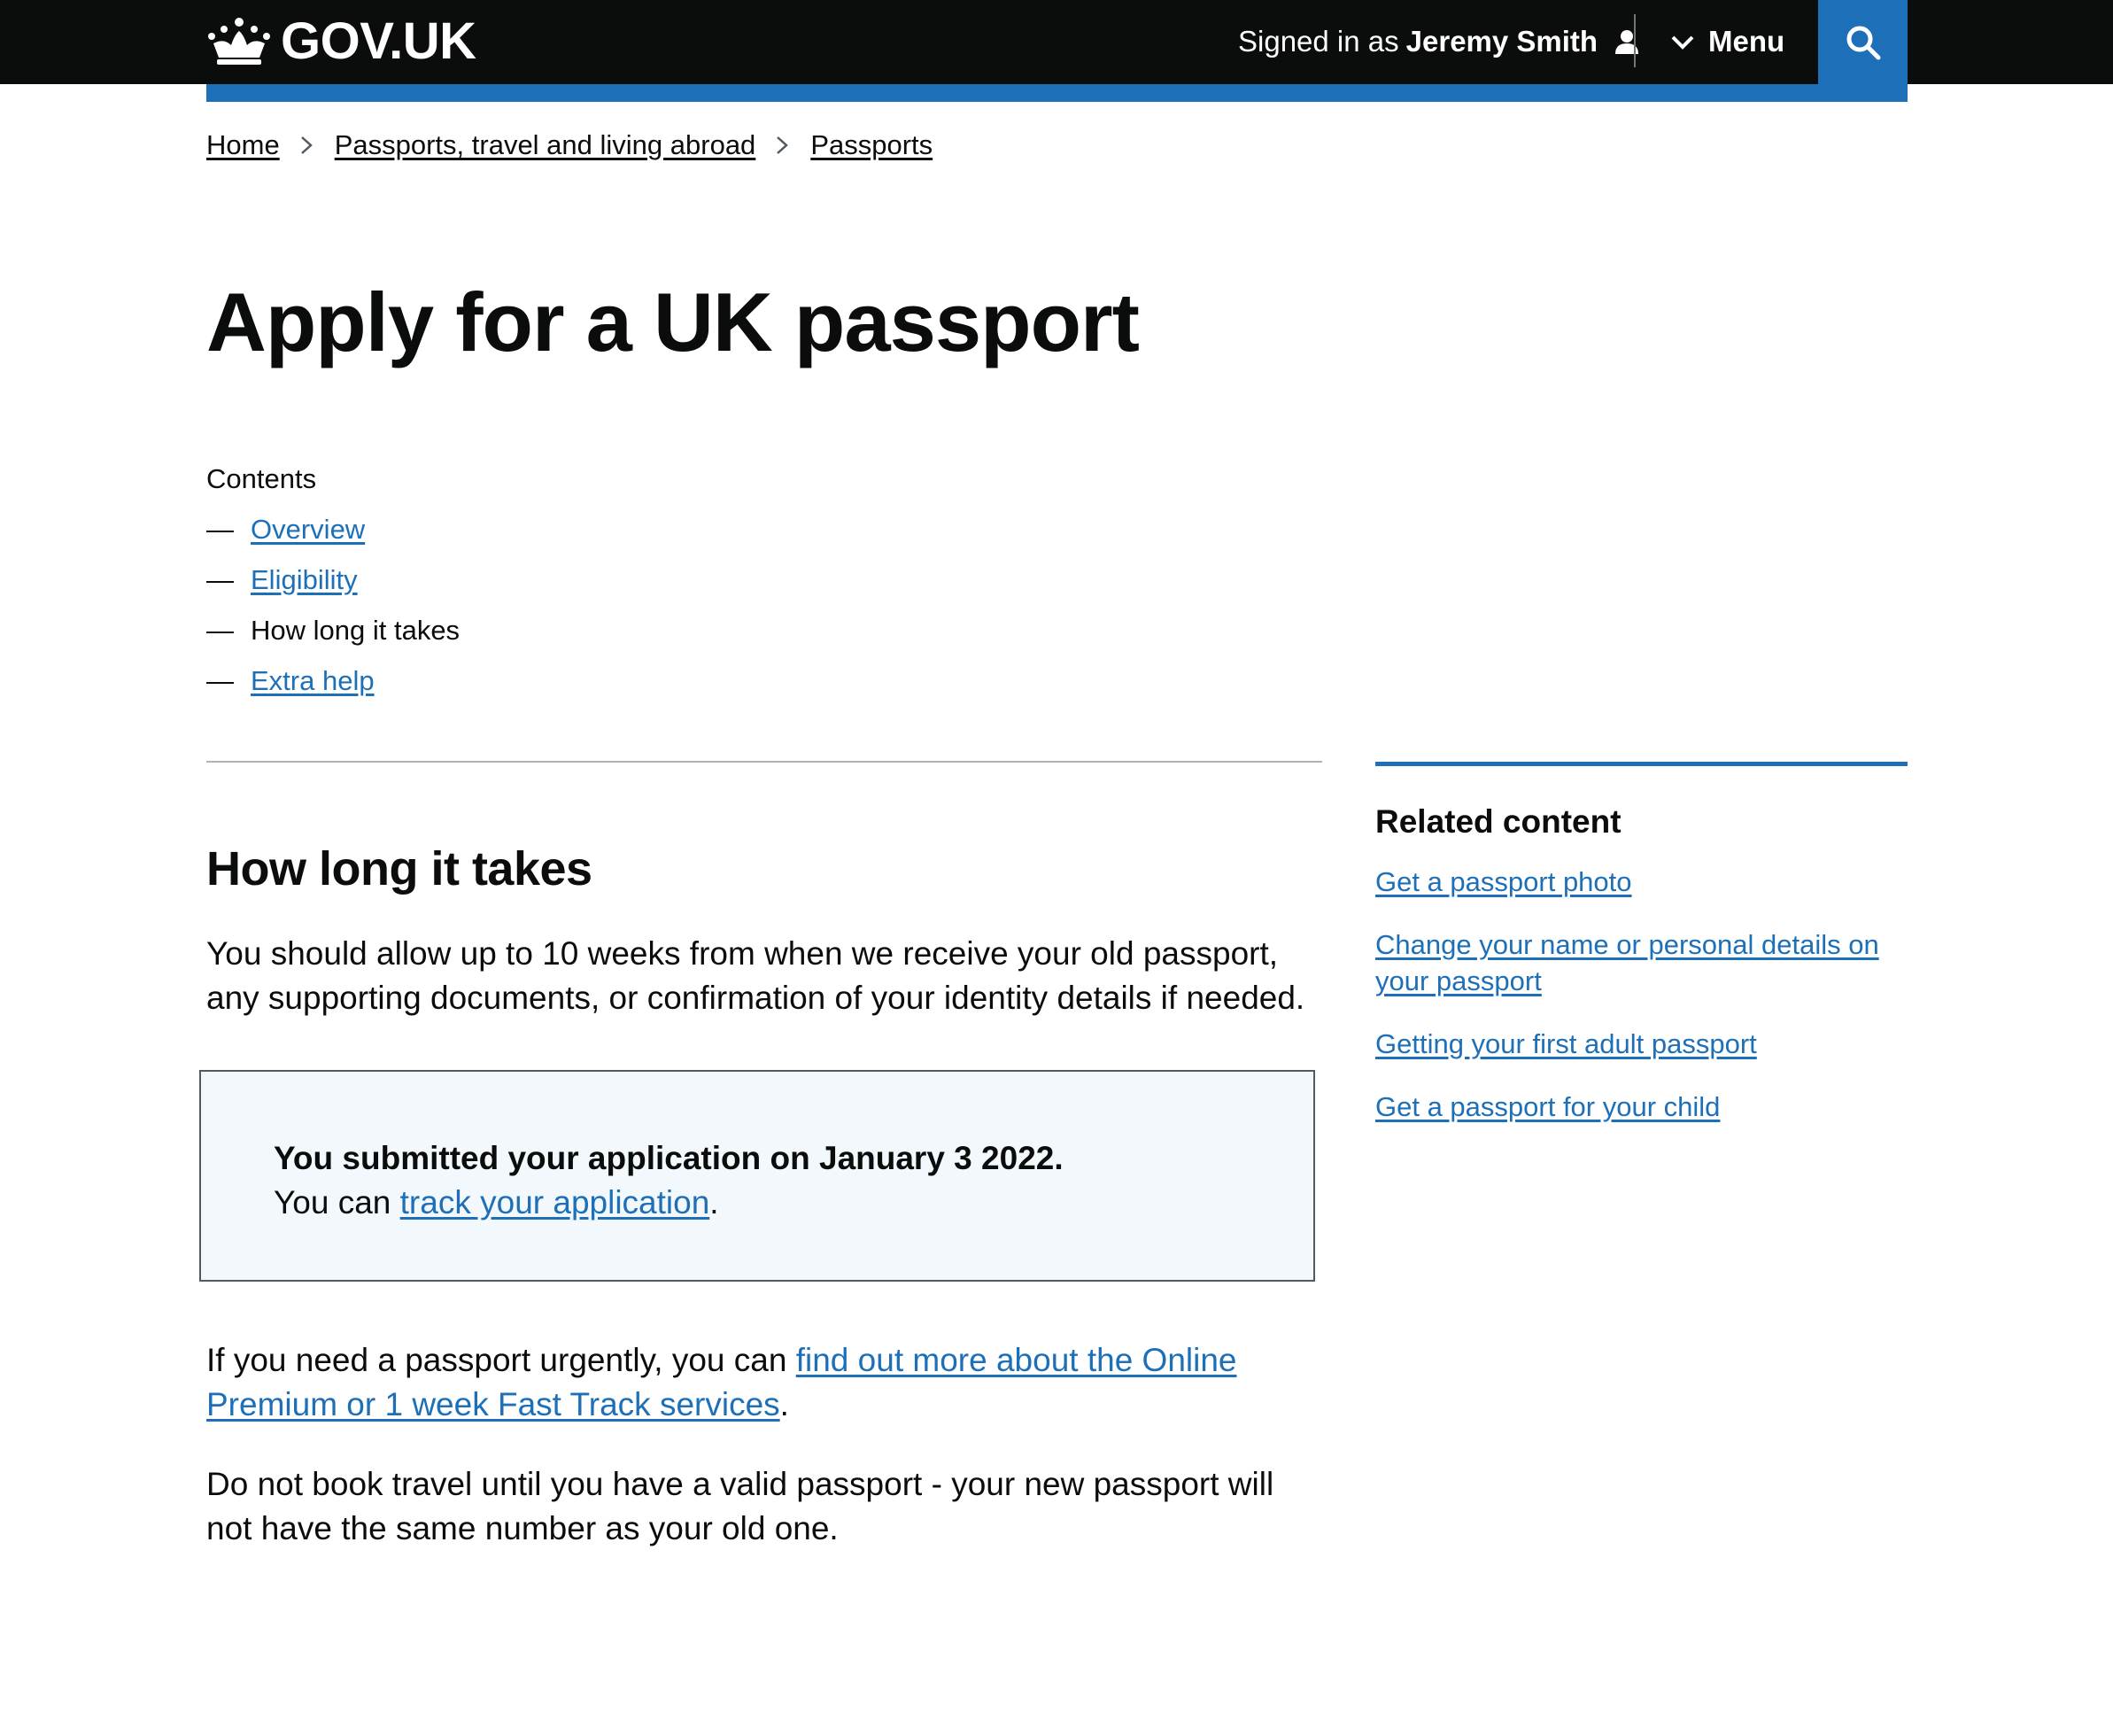 The height and width of the screenshot is (1736, 2113). What do you see at coordinates (1682, 43) in the screenshot?
I see `chevron-down-icon` at bounding box center [1682, 43].